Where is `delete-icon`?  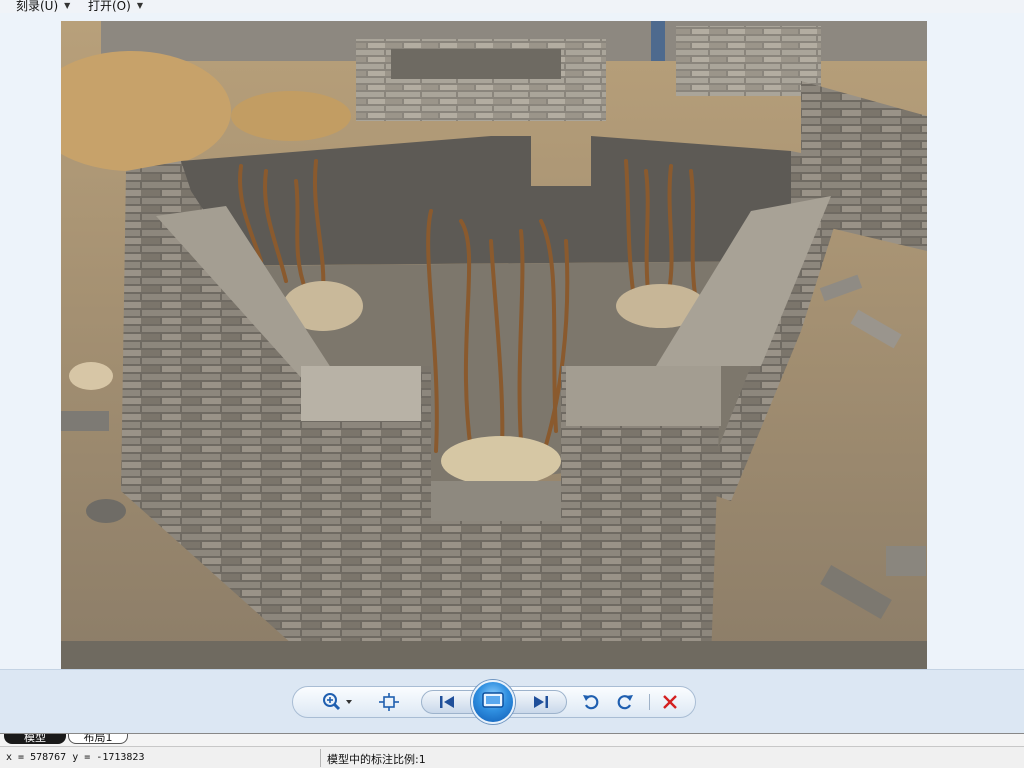 delete-icon is located at coordinates (670, 702).